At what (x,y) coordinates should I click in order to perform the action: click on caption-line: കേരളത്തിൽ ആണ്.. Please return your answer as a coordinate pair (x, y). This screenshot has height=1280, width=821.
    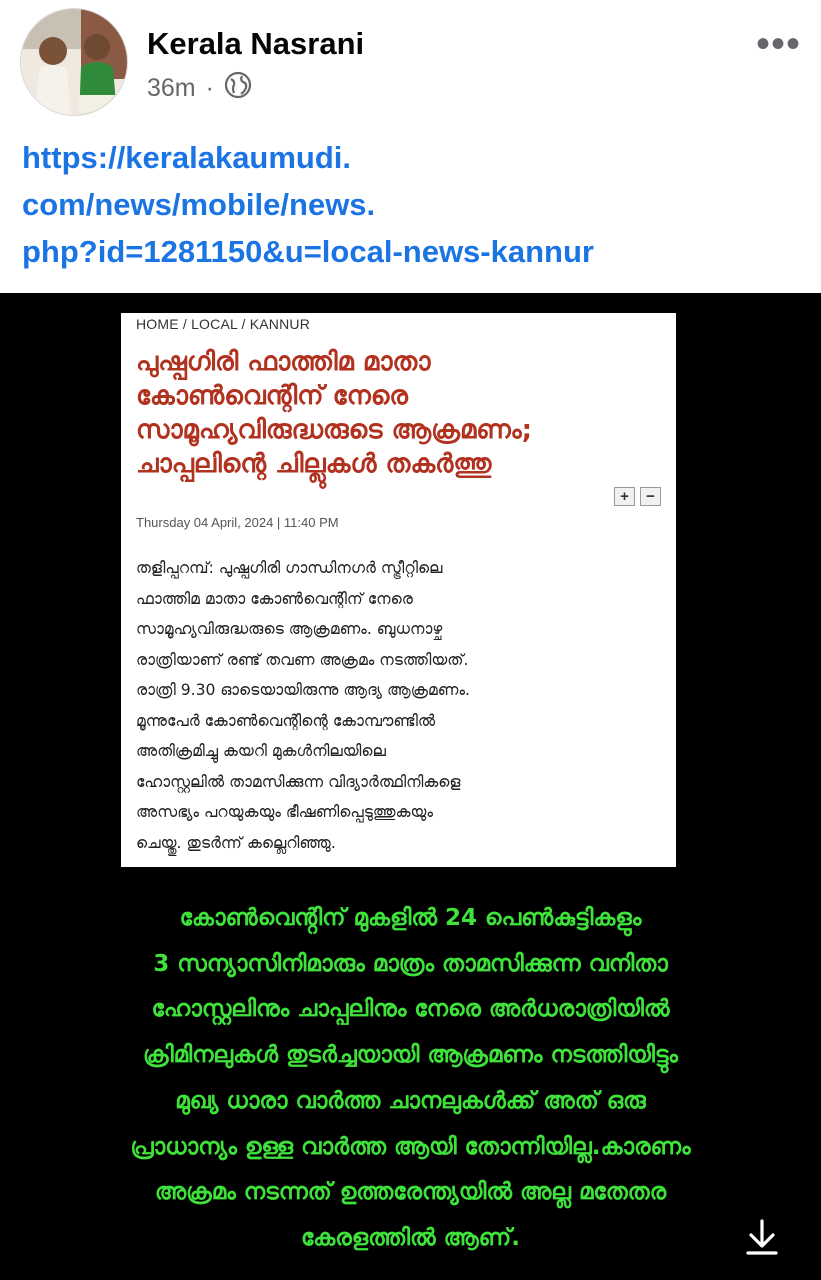
    Looking at the image, I should click on (410, 1237).